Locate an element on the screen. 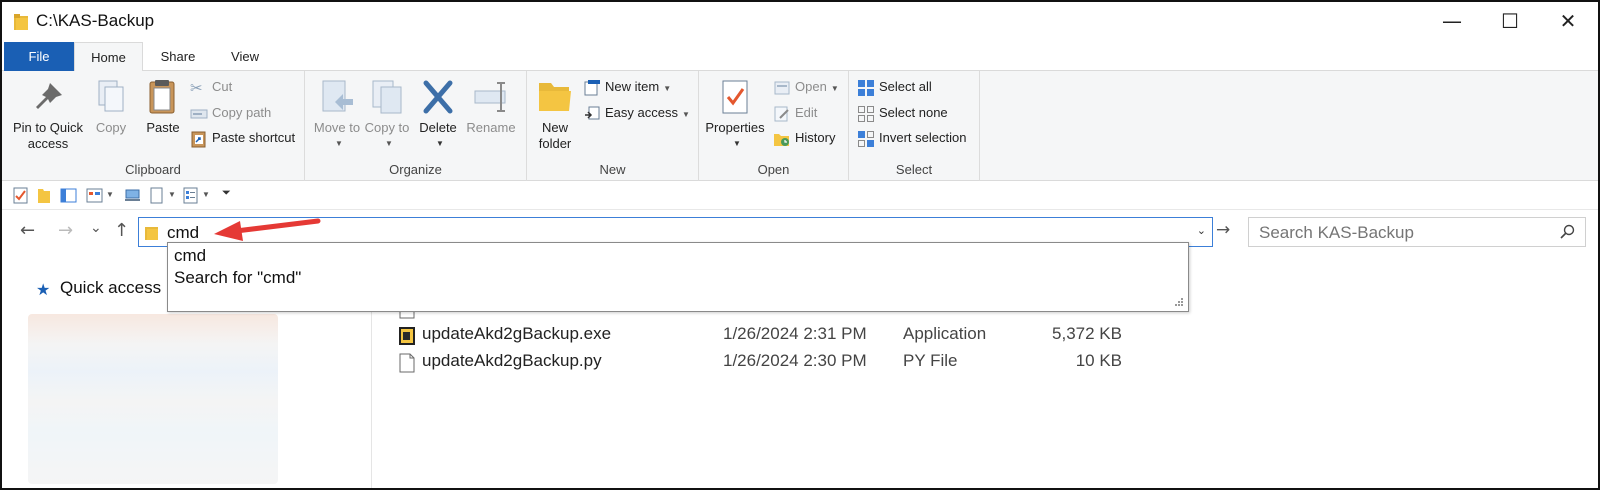 Image resolution: width=1600 pixels, height=490 pixels. address-dropdown-icon: ⌄ is located at coordinates (1201, 230).